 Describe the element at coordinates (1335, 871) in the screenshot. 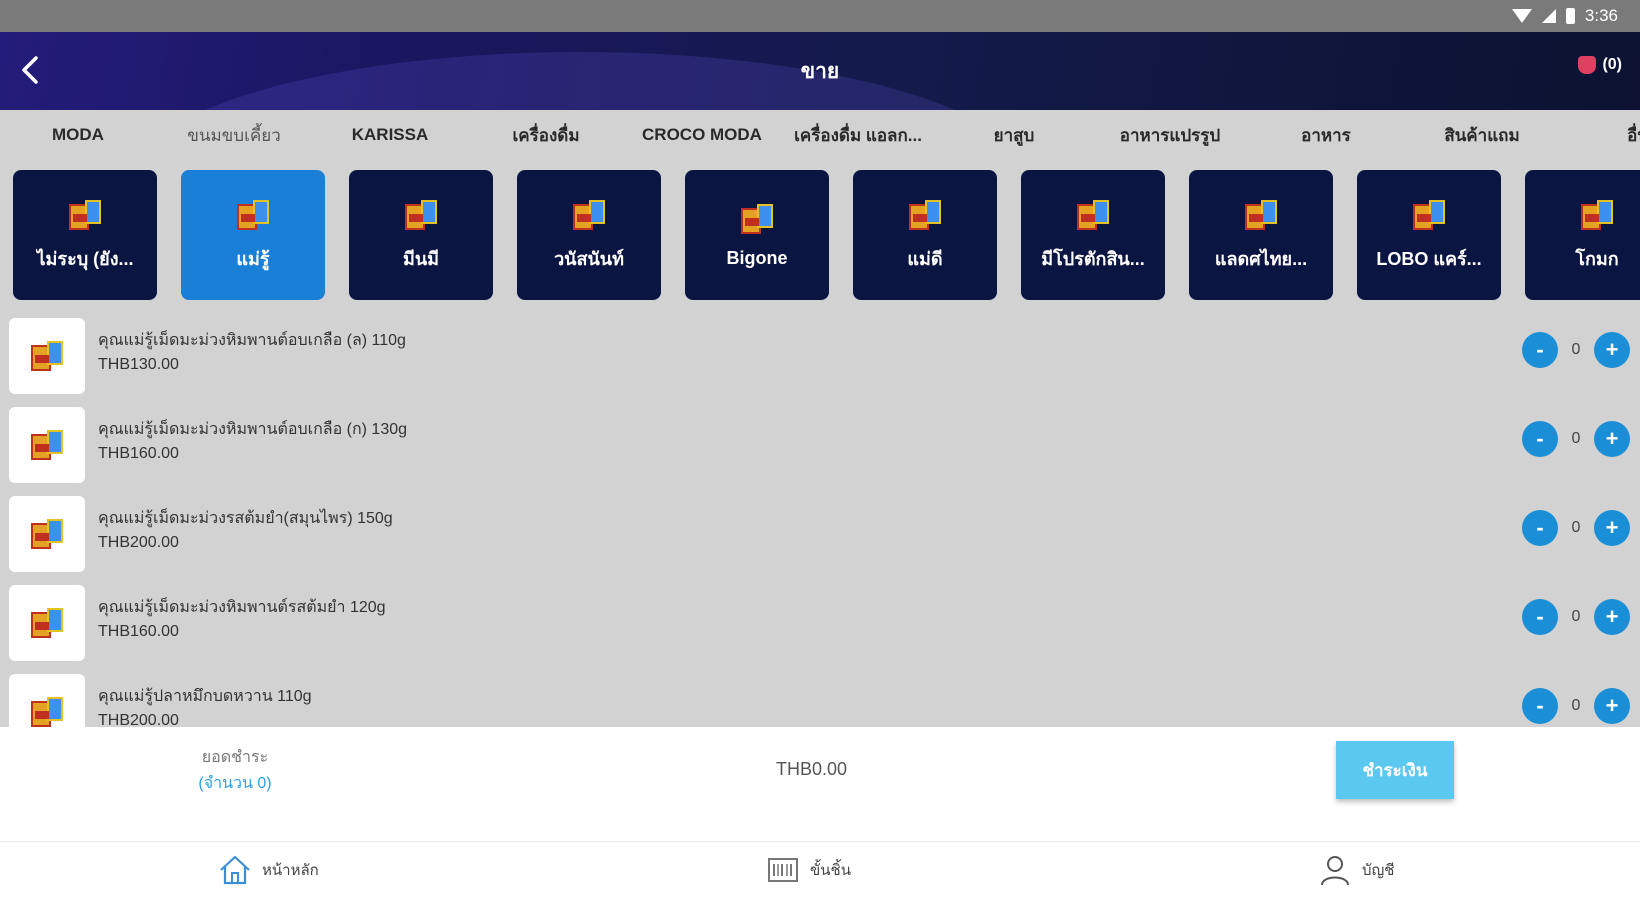

I see `user-icon` at that location.